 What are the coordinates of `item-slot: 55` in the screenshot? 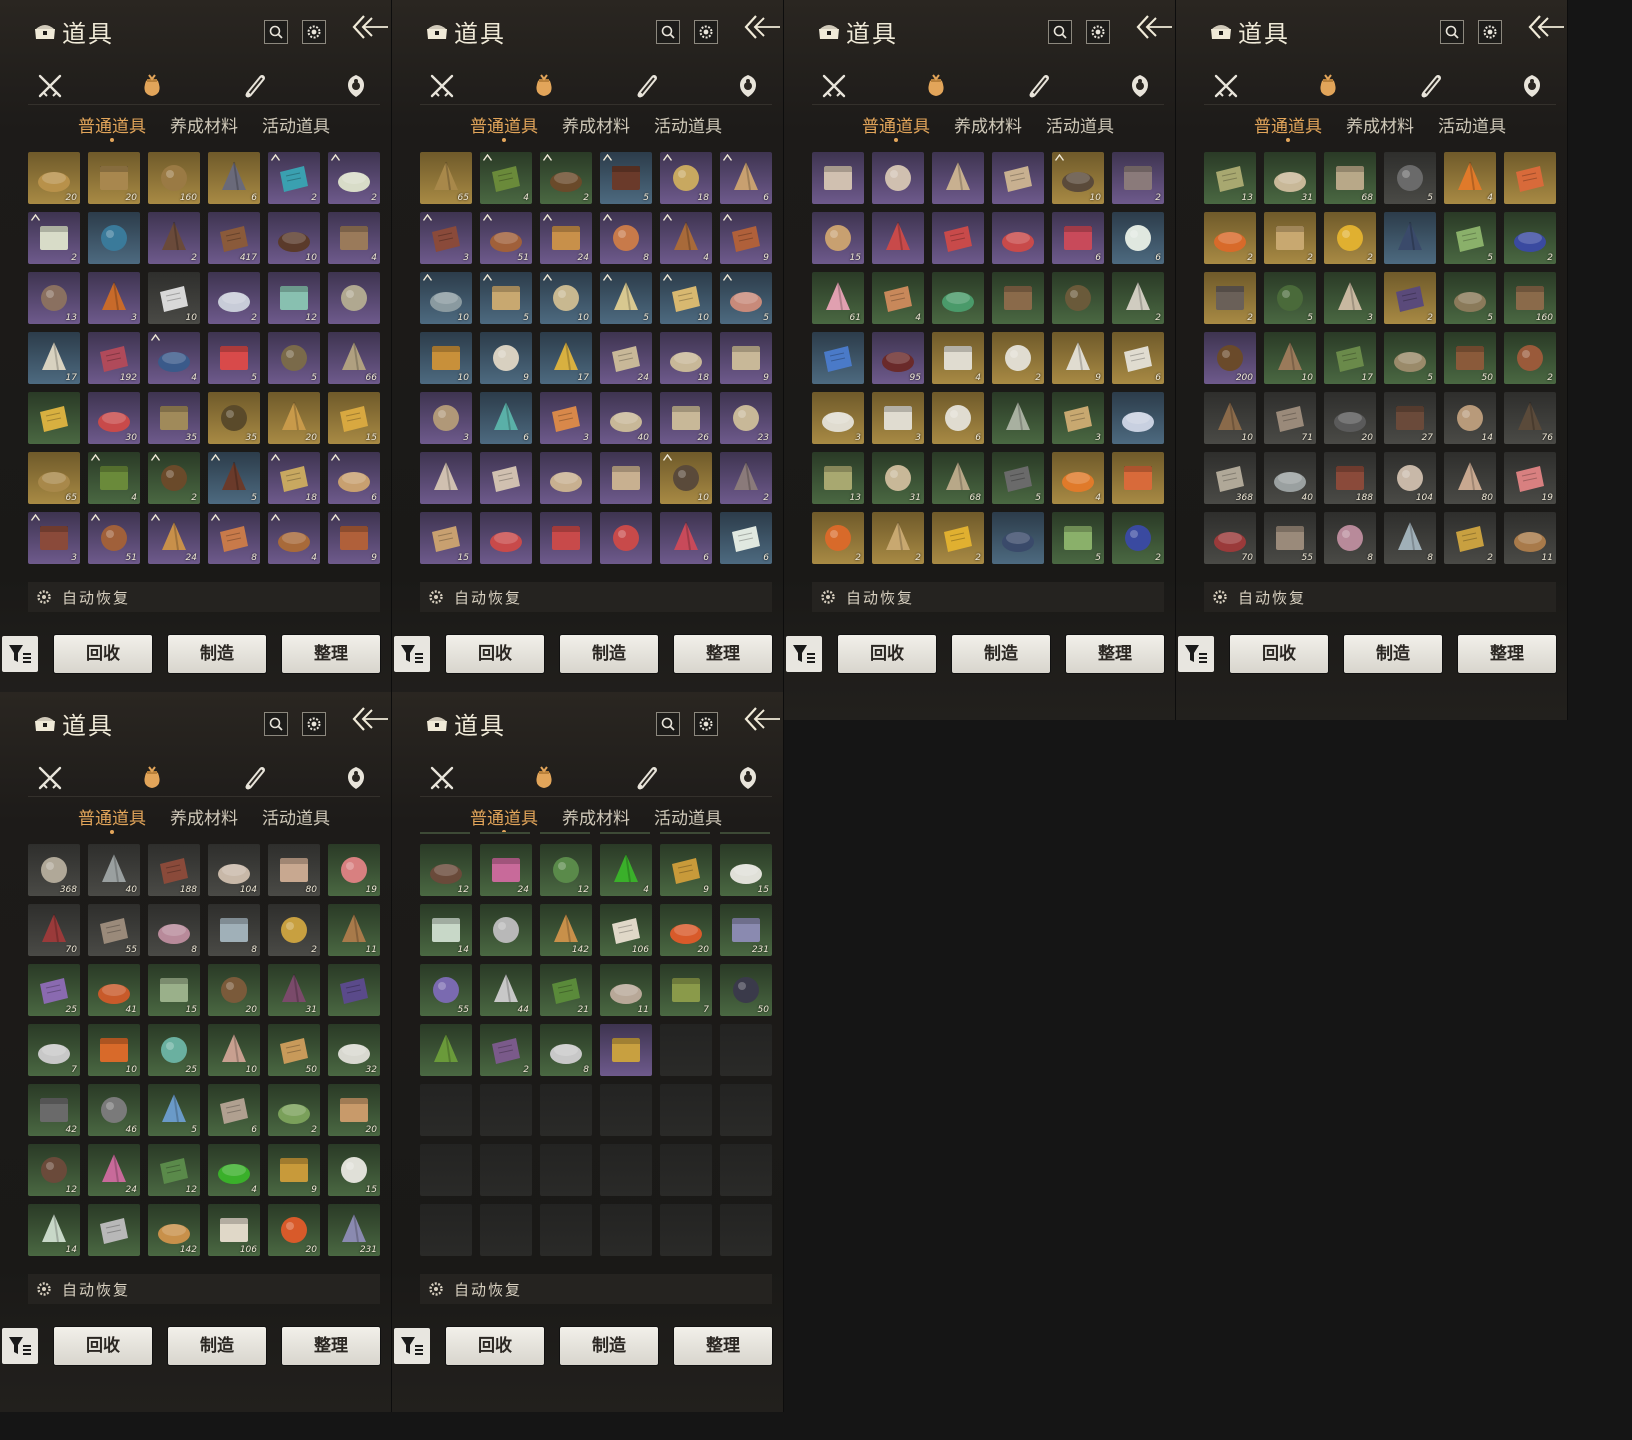 It's located at (1290, 538).